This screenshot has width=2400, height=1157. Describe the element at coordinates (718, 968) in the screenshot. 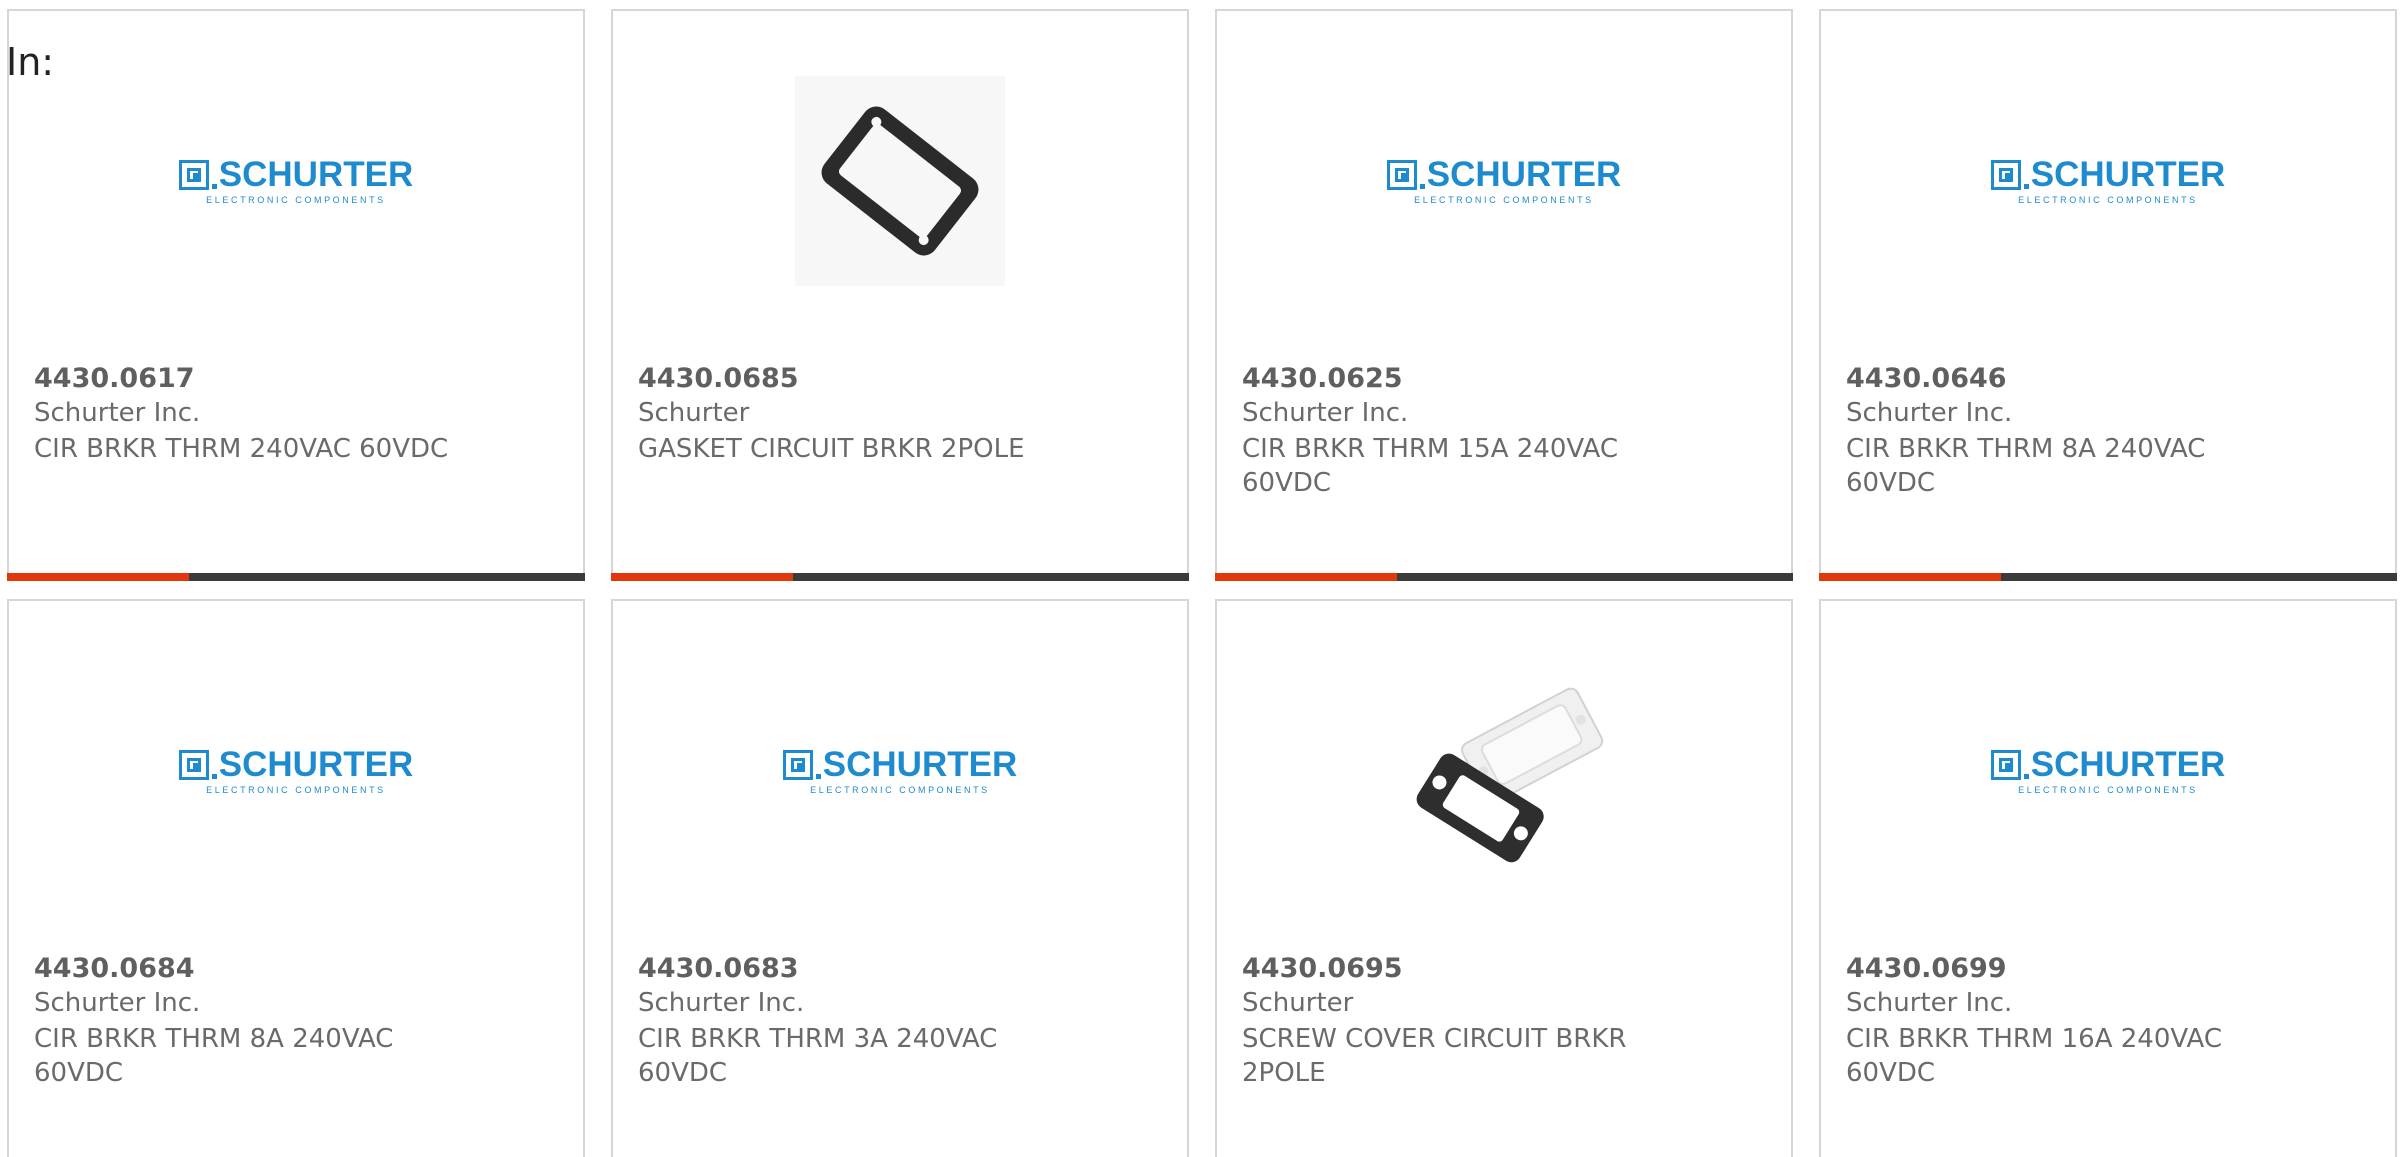

I see `part-number: 4430.0683` at that location.